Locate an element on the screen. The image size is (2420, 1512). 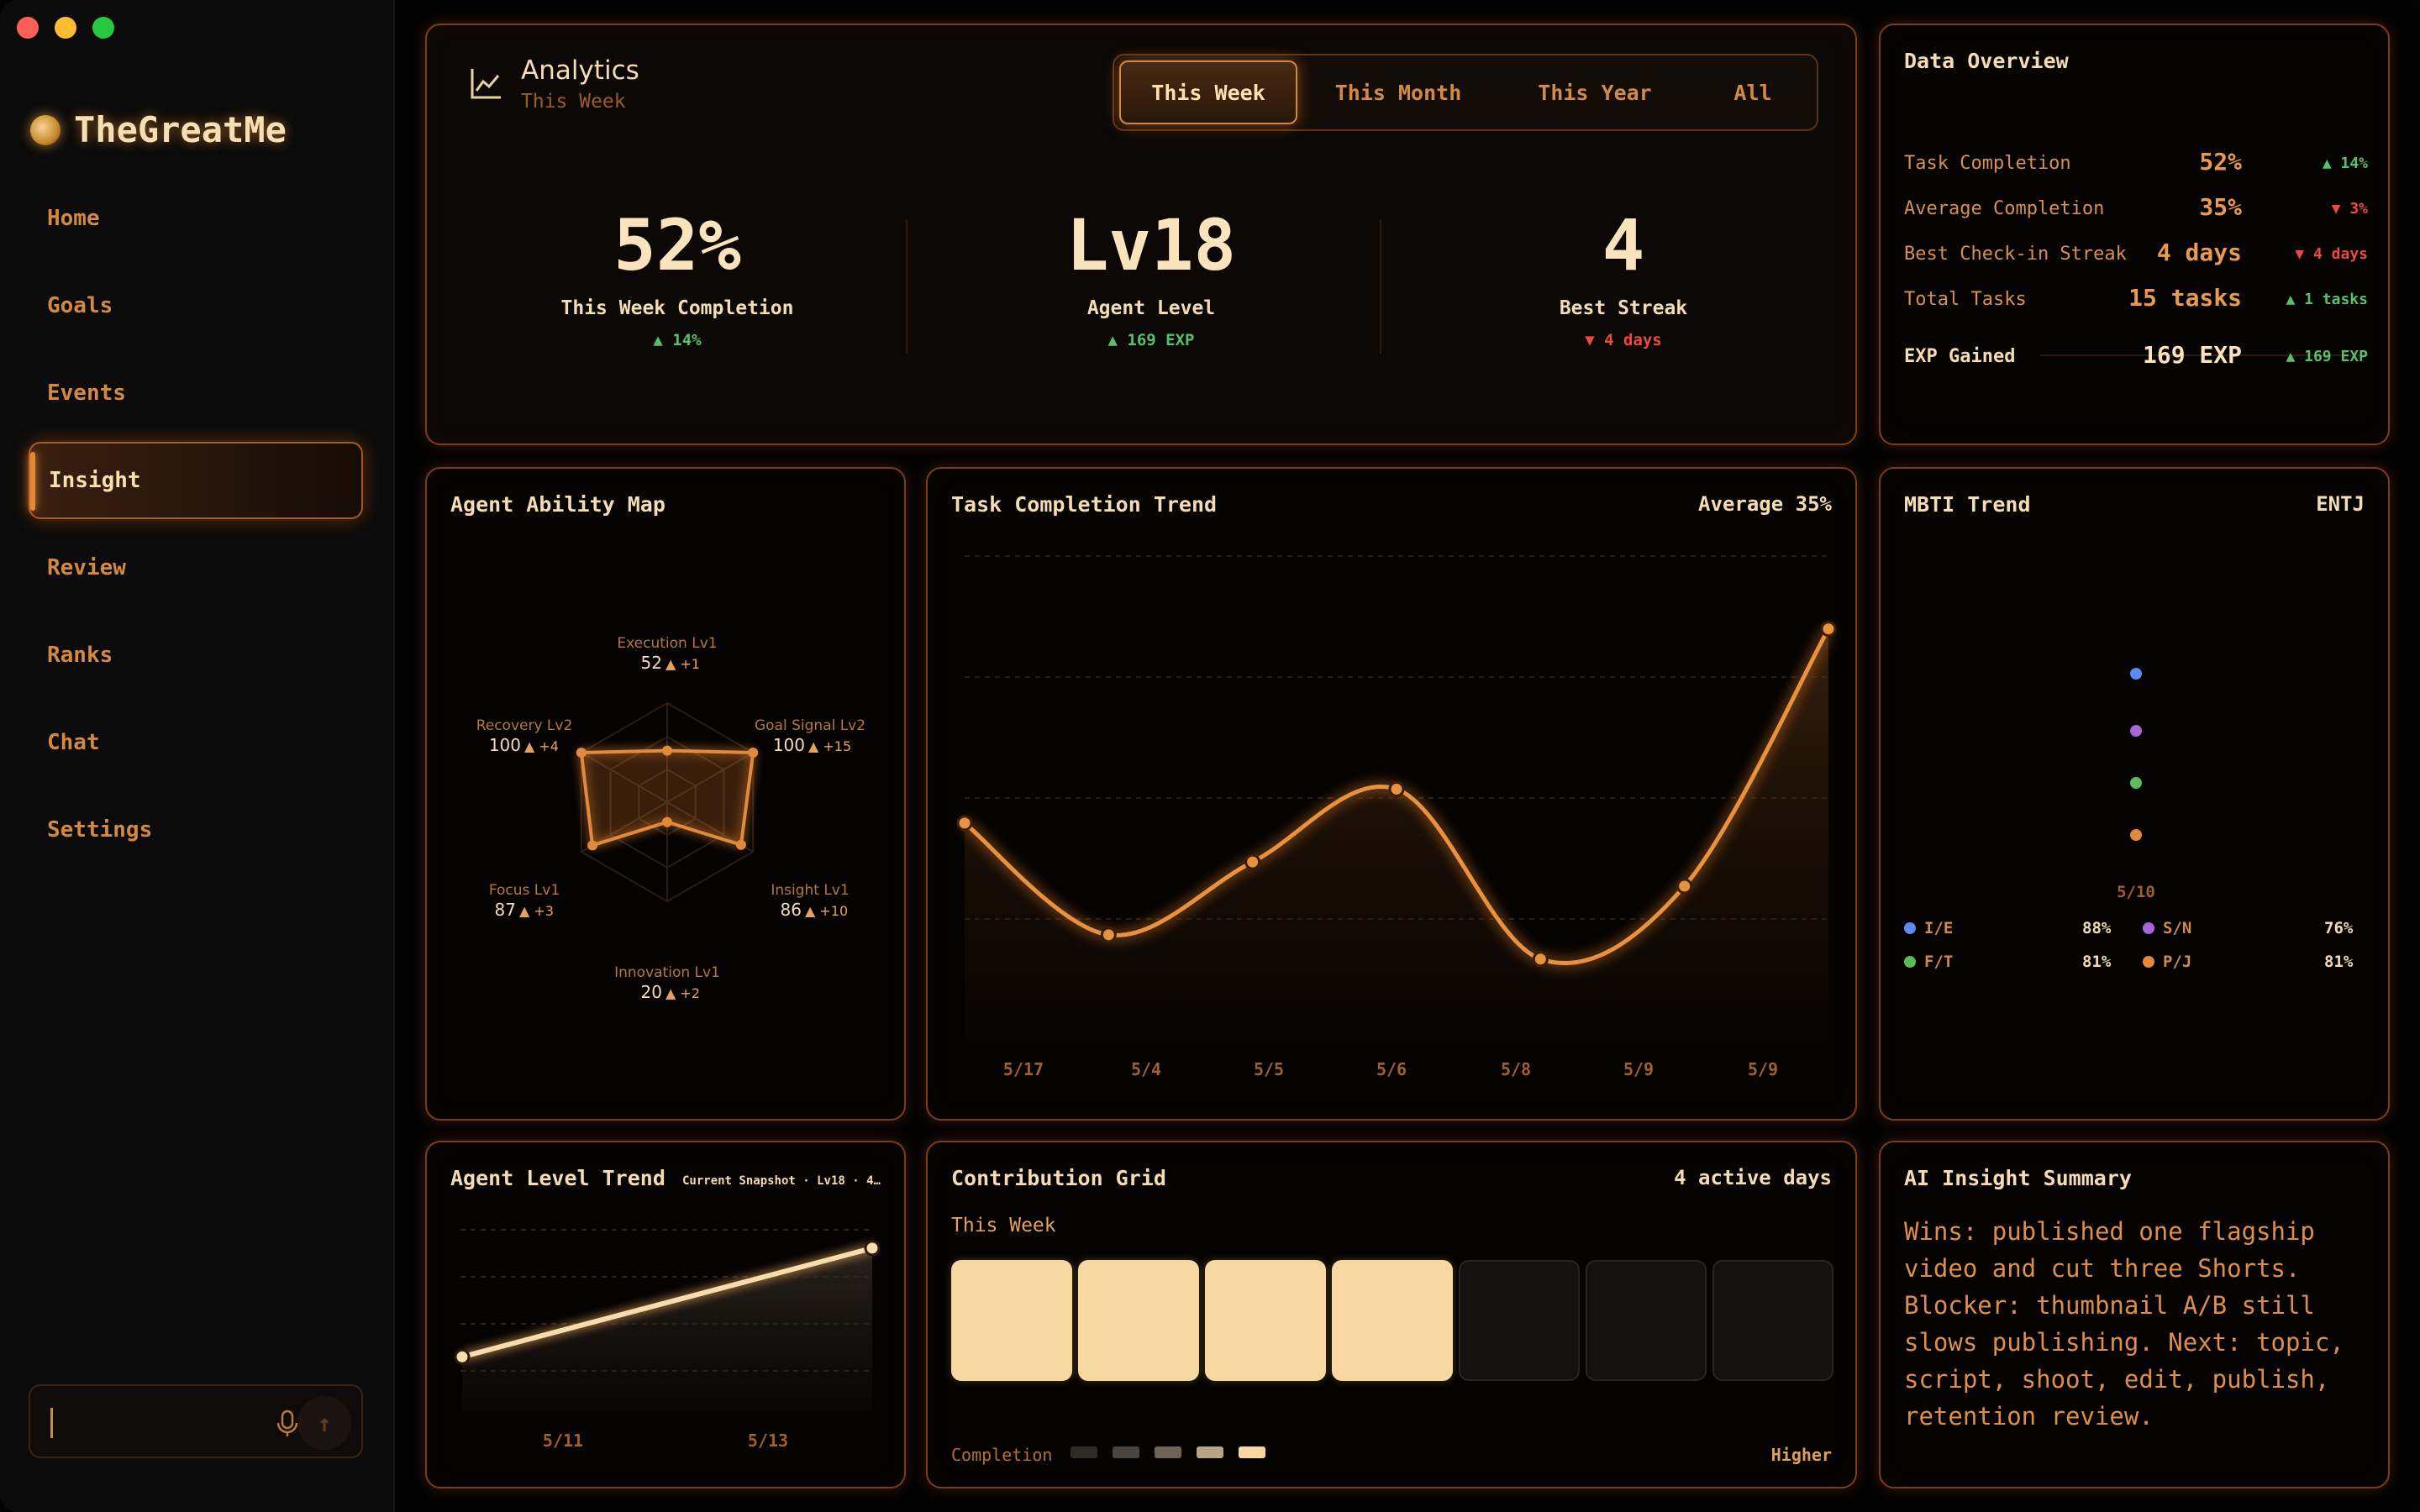
row-change: ▼ 4 days is located at coordinates (2331, 254).